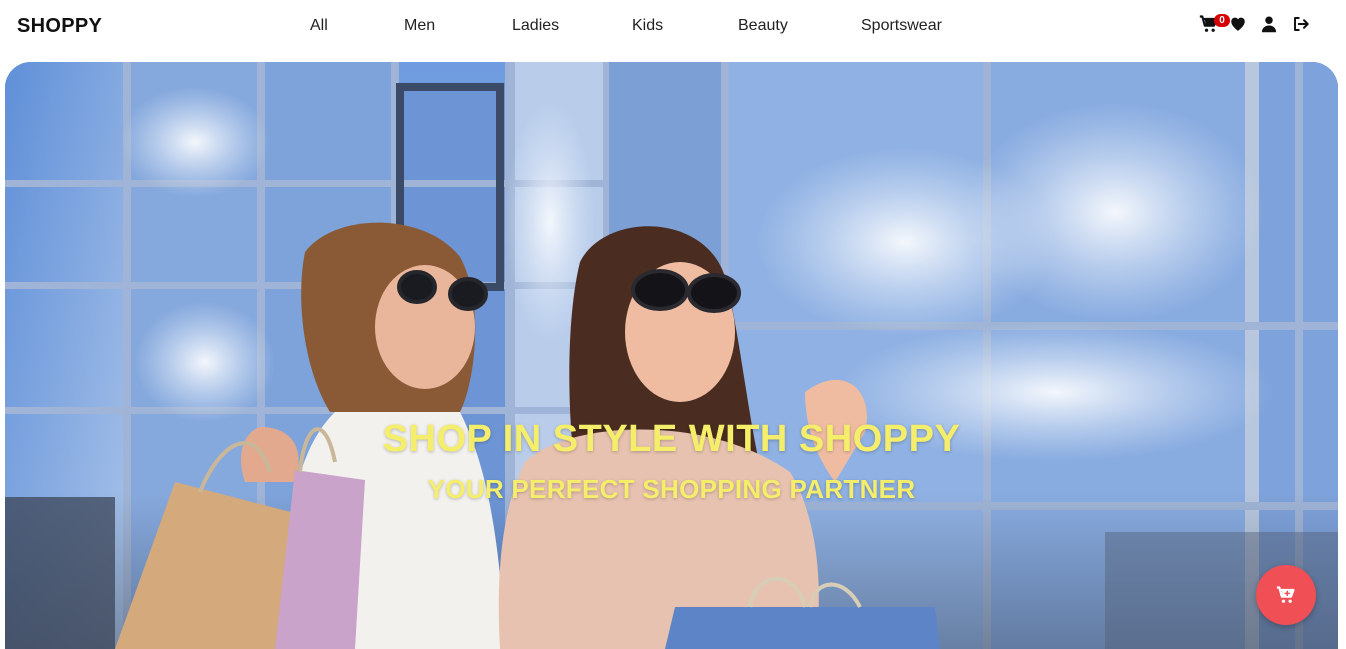  I want to click on header-actions, so click(673, 26).